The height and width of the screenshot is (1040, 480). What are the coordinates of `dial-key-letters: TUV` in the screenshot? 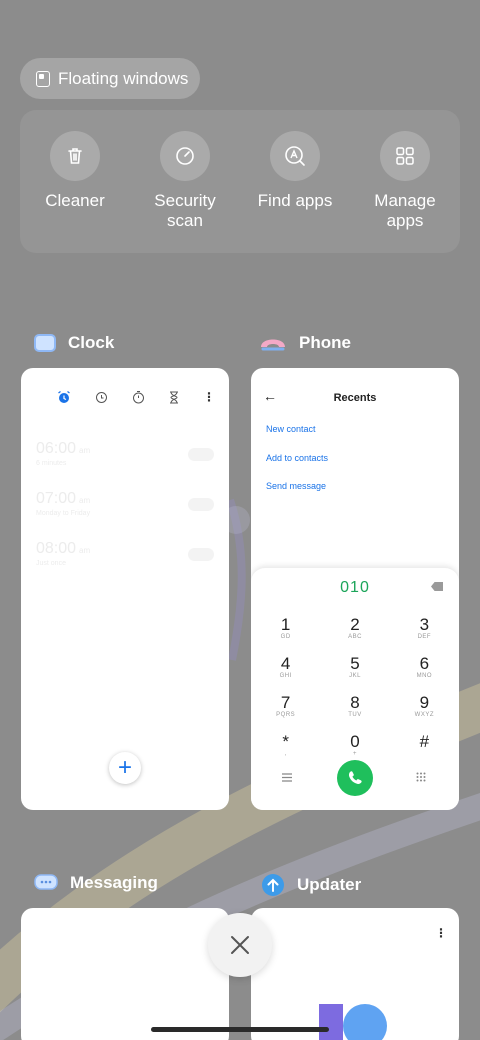 It's located at (355, 715).